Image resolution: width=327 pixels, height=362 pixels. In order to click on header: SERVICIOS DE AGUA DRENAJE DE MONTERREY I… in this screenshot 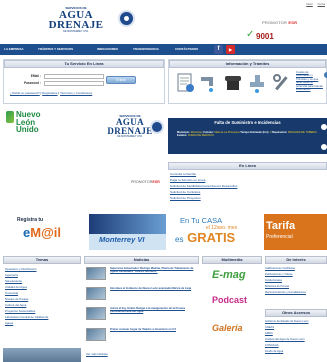, I will do `click(163, 22)`.